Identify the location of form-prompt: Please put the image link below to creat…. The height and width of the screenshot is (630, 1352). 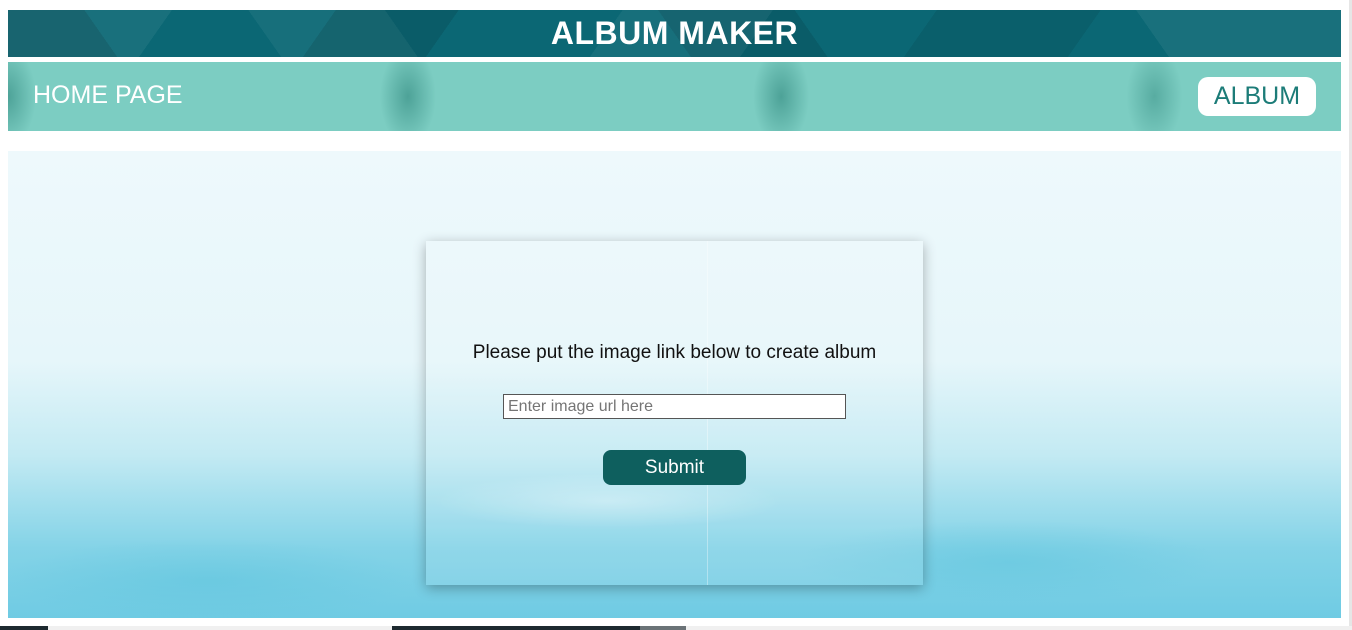
(674, 352).